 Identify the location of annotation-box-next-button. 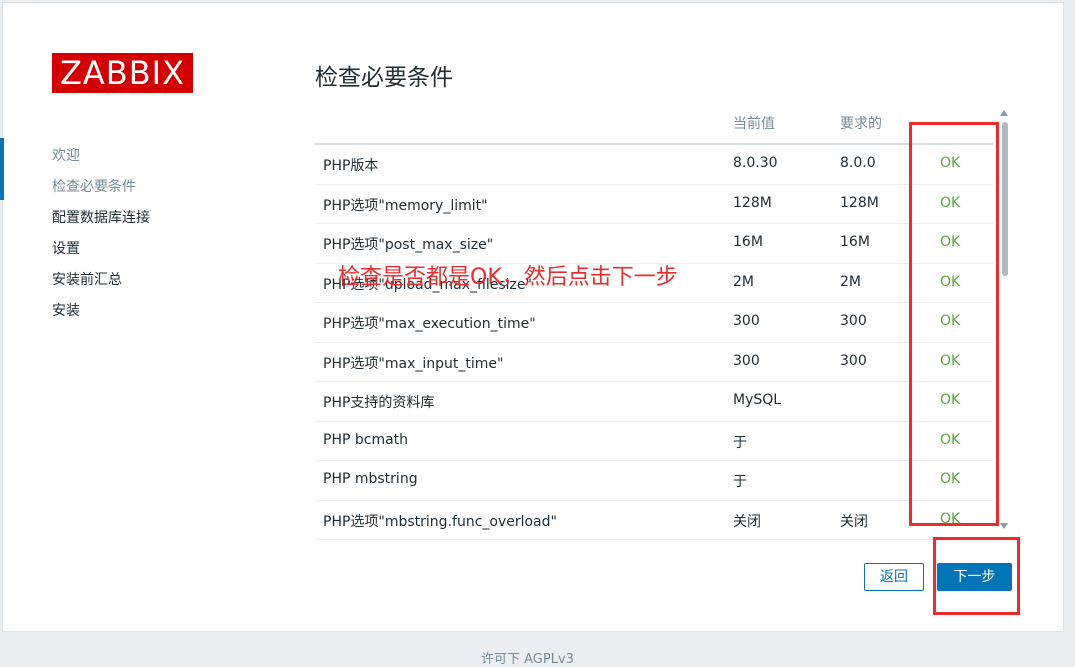
(976, 576).